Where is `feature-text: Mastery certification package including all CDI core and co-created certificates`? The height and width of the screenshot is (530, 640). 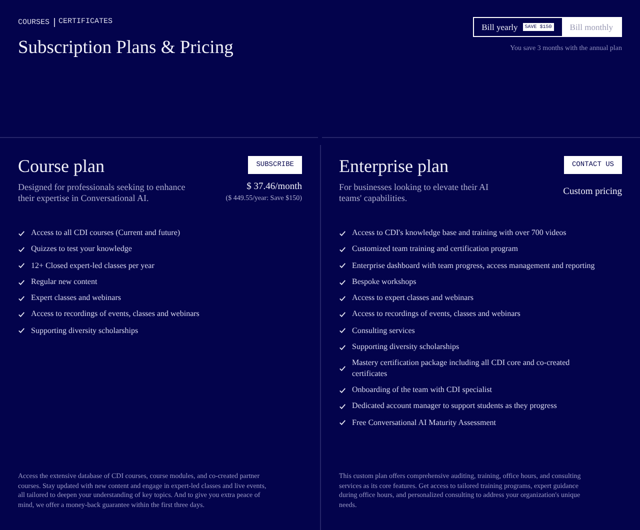 feature-text: Mastery certification package including all CDI core and co-created certificates is located at coordinates (461, 368).